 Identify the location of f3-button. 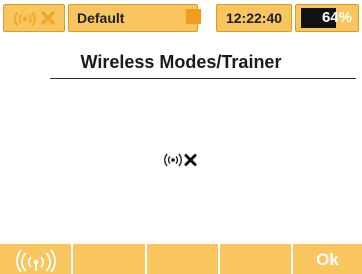
(182, 259).